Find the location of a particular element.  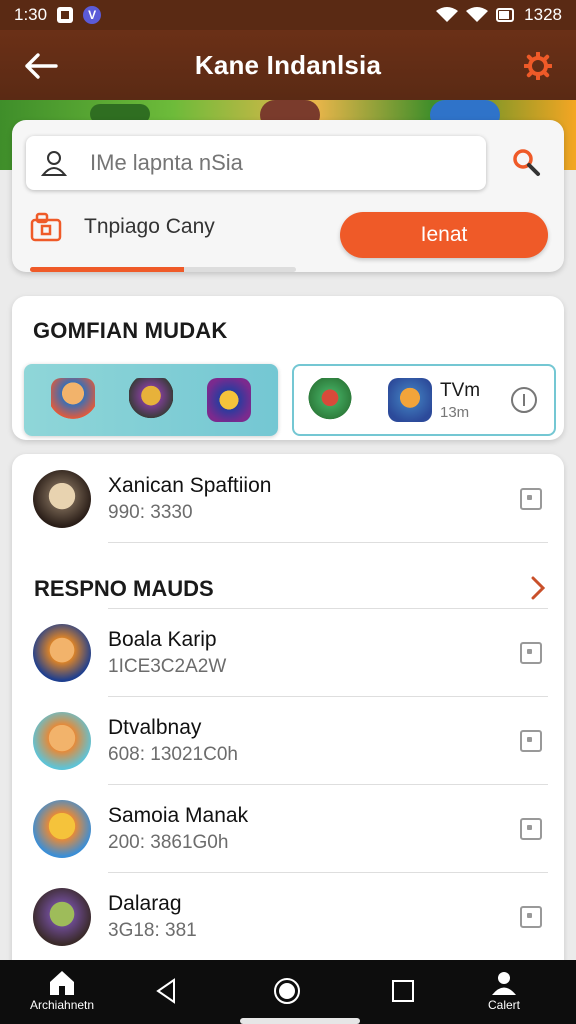

list-item: Dalarag 3G18: 381 is located at coordinates (288, 916).